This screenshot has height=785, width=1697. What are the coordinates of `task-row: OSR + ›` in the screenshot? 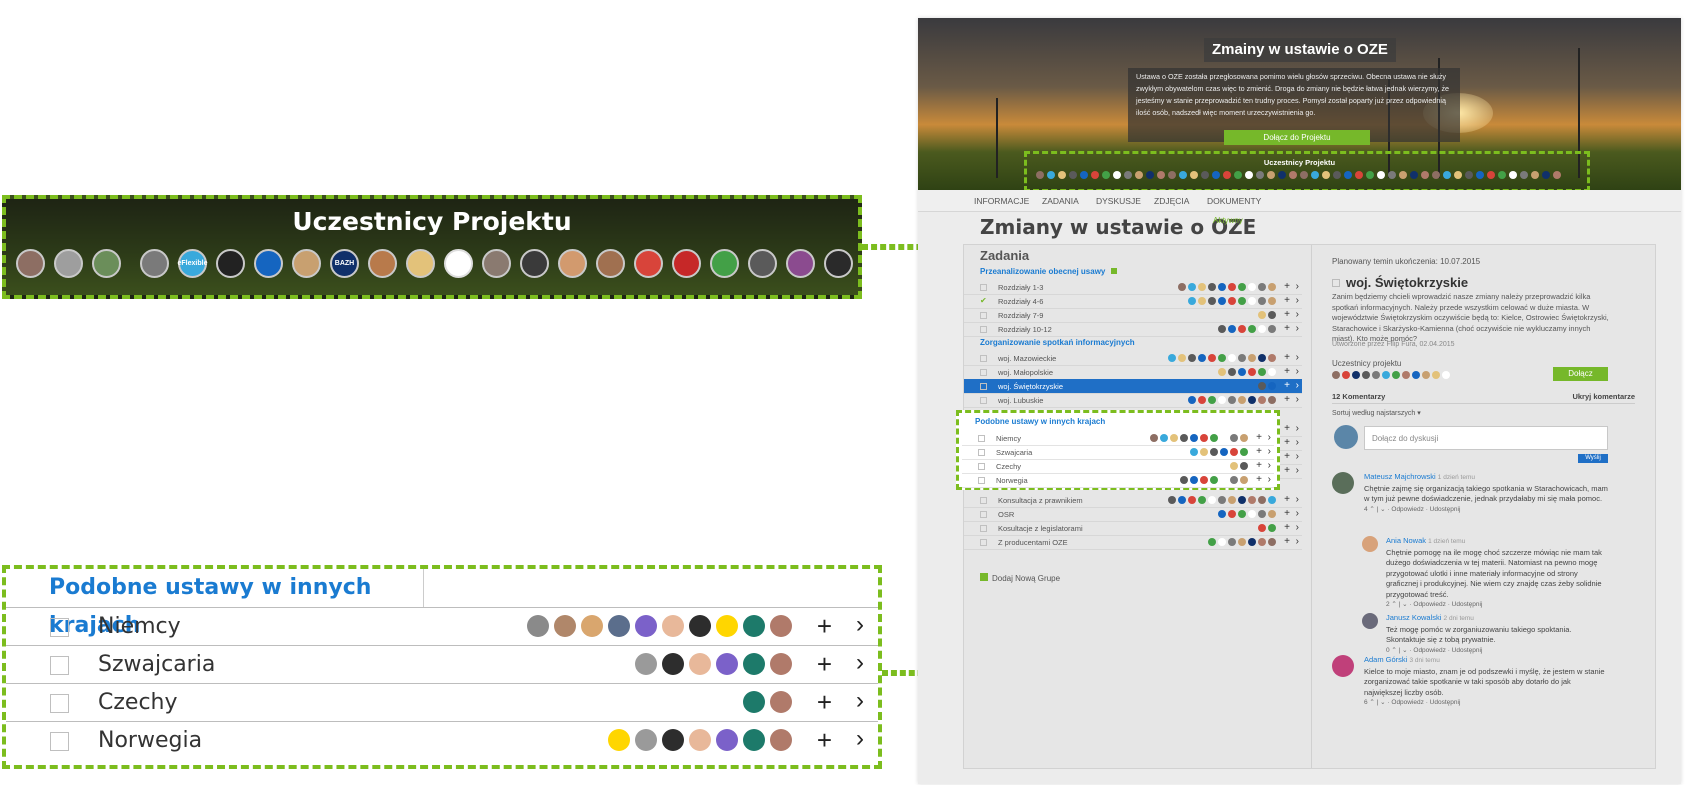 It's located at (1133, 514).